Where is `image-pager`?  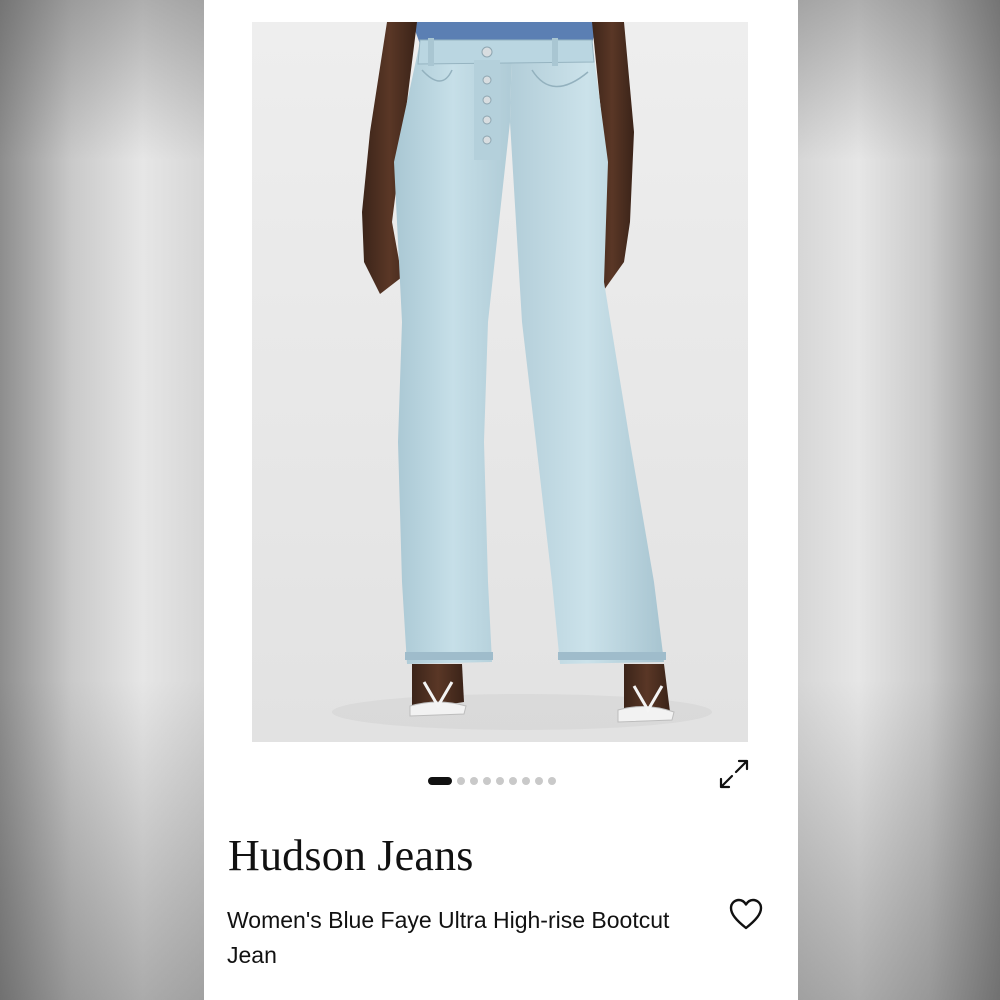 image-pager is located at coordinates (492, 781).